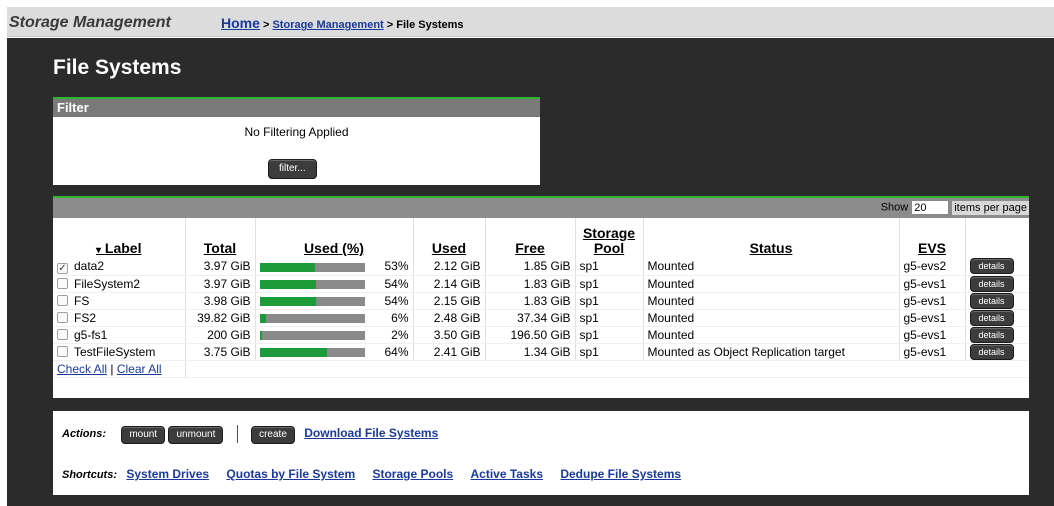 Image resolution: width=1054 pixels, height=506 pixels. What do you see at coordinates (449, 301) in the screenshot?
I see `used-cell: 2.15 GiB` at bounding box center [449, 301].